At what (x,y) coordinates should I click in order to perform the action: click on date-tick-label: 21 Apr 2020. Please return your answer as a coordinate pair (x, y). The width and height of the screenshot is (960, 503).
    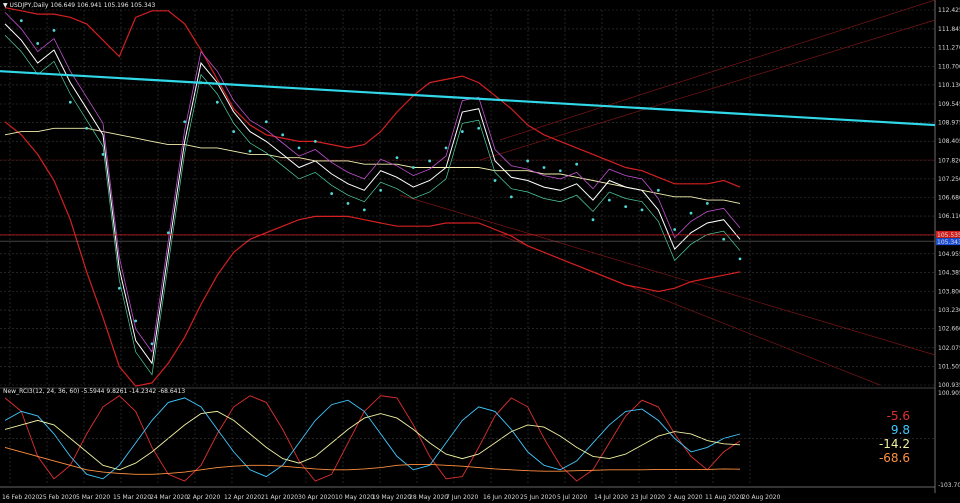
    Looking at the image, I should click on (279, 497).